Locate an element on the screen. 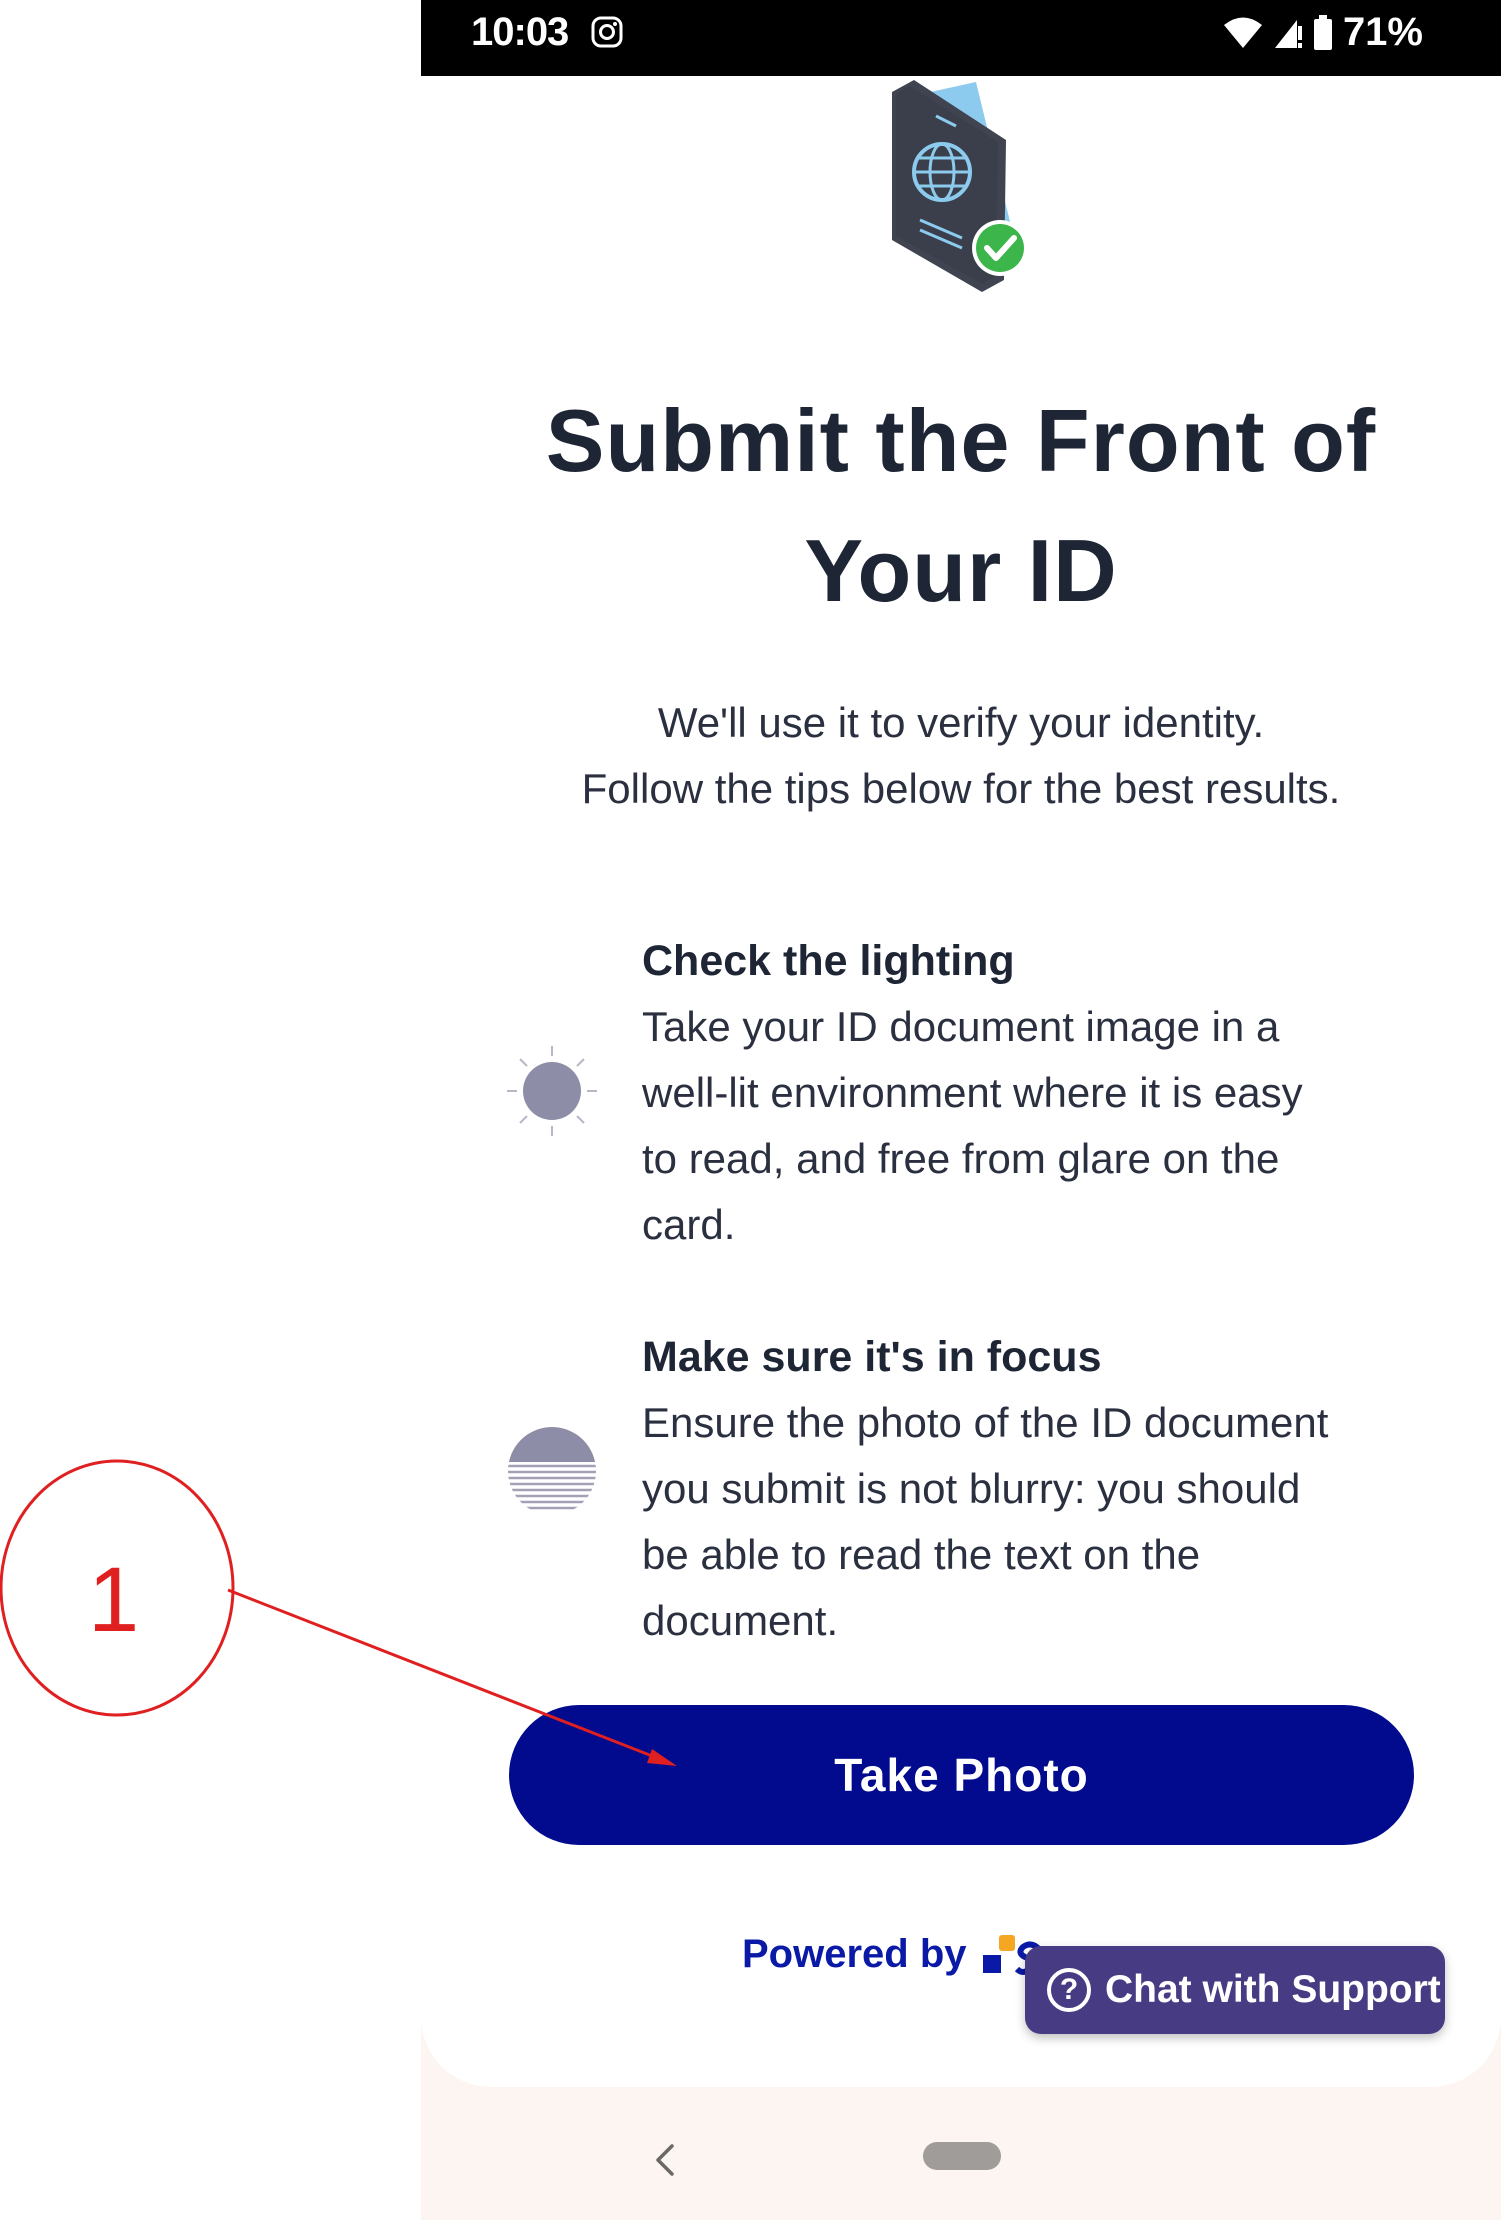  system-nav-bar is located at coordinates (961, 2155).